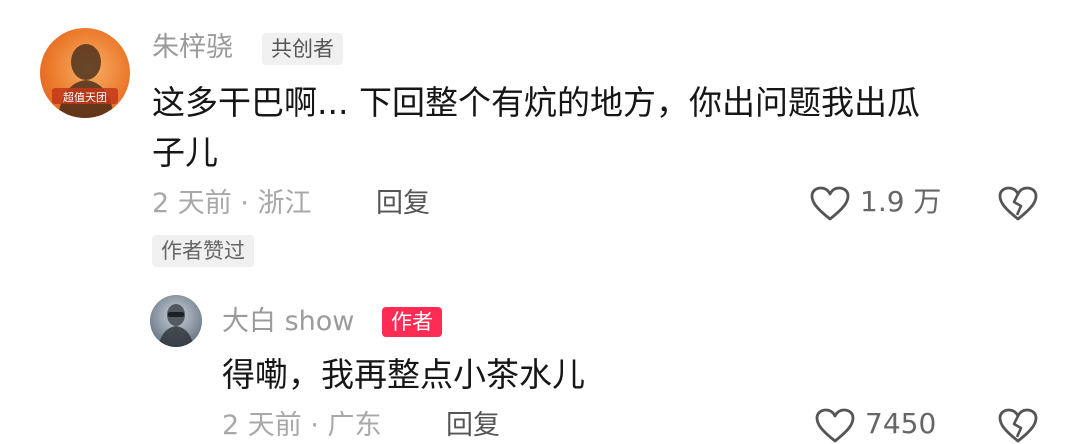  Describe the element at coordinates (185, 152) in the screenshot. I see `comment-text-line2: 子儿` at that location.